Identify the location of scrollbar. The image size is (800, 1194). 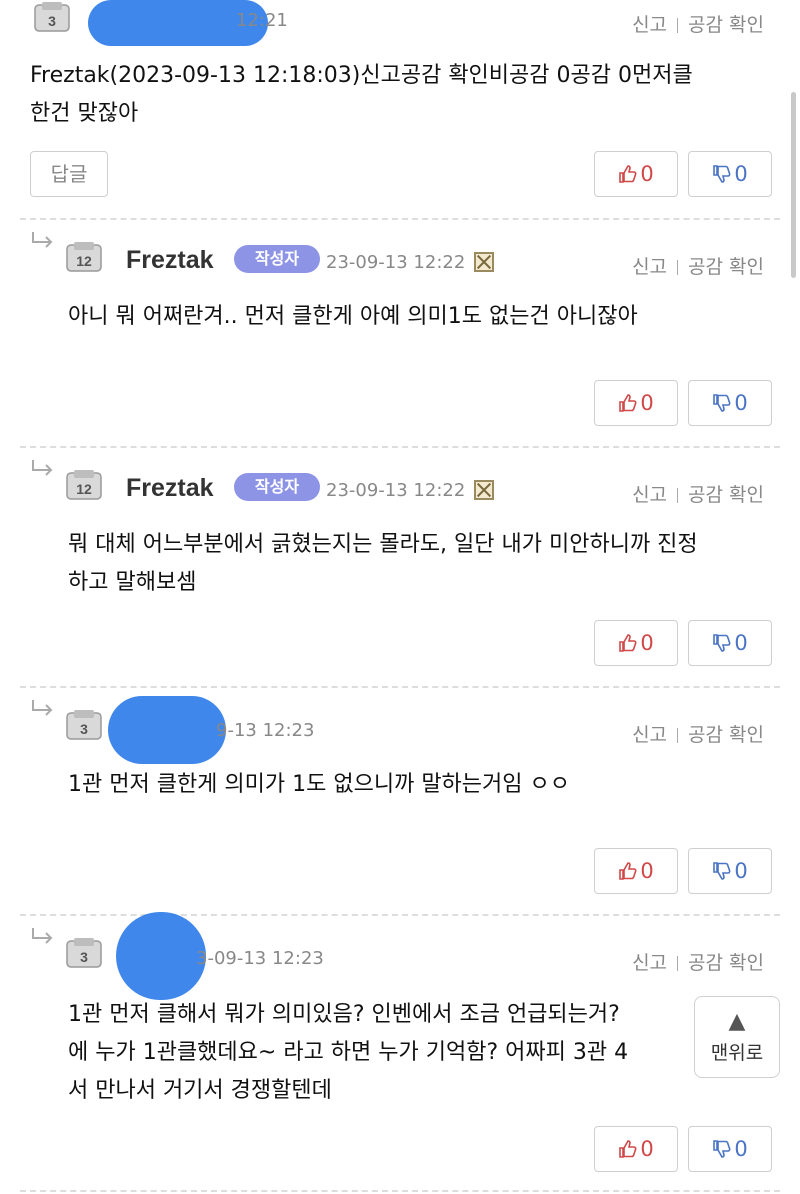
(793, 185).